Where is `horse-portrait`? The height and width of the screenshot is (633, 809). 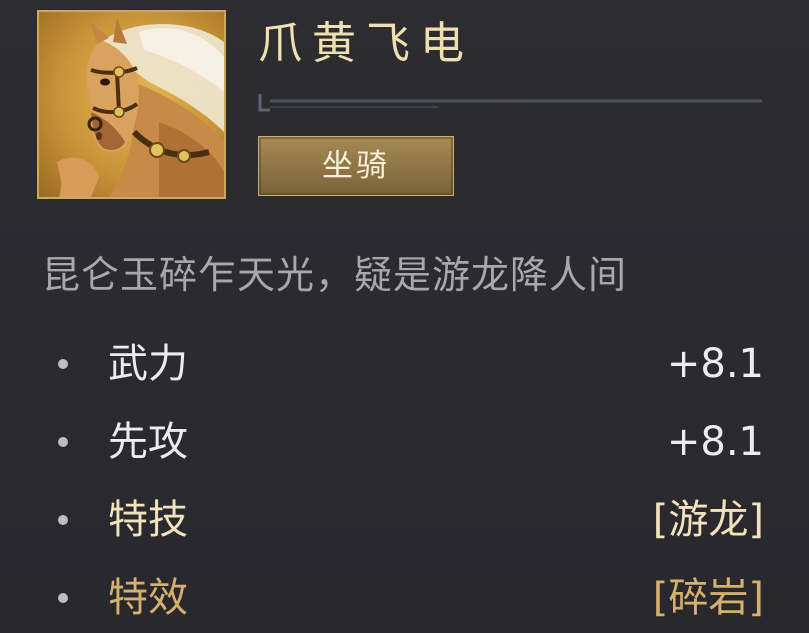 horse-portrait is located at coordinates (131, 104).